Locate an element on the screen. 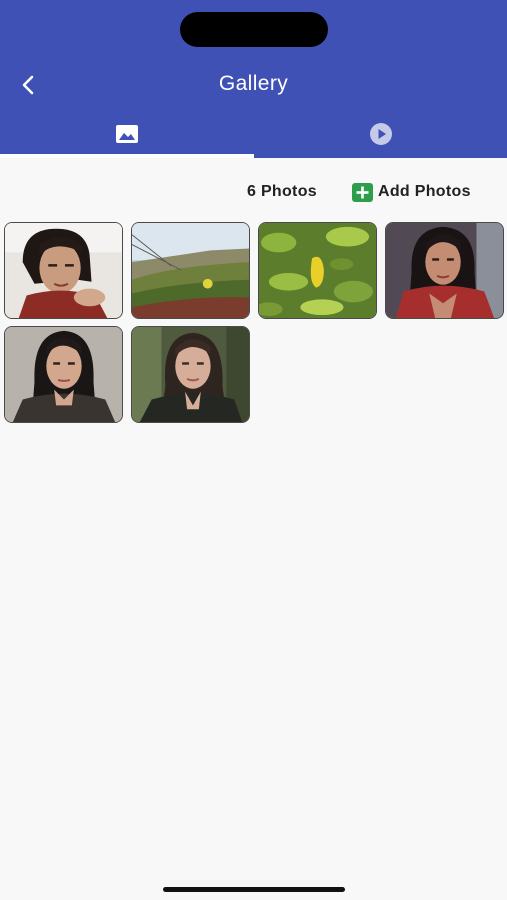 The width and height of the screenshot is (507, 900). play-circle-icon is located at coordinates (380, 134).